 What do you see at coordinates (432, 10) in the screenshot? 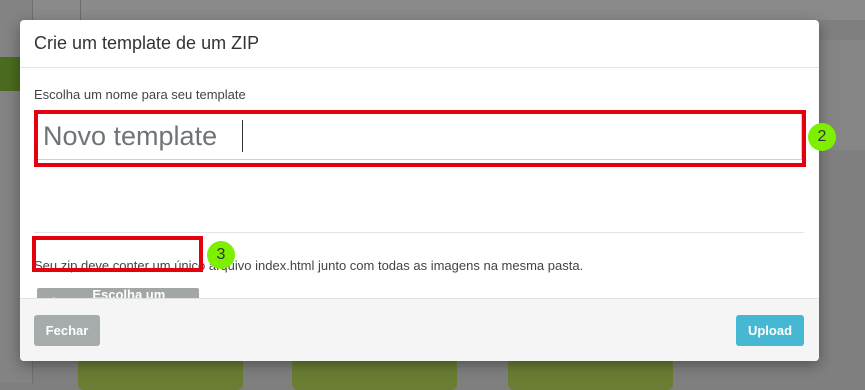
I see `background-top-bar` at bounding box center [432, 10].